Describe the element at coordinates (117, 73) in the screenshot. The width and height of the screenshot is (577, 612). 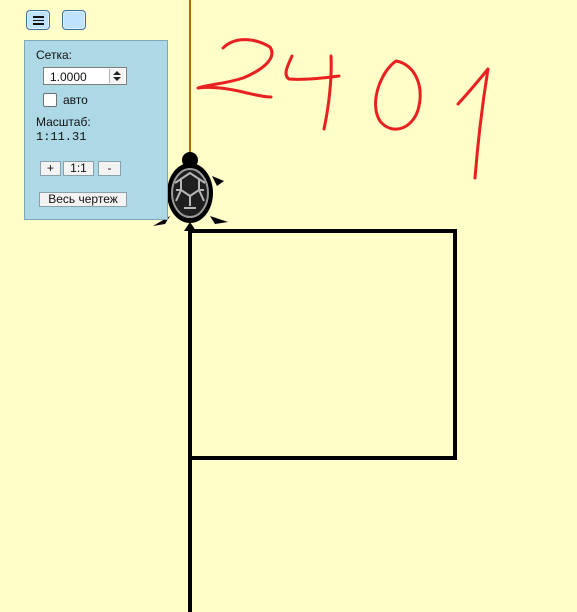
I see `stepper-up-icon` at that location.